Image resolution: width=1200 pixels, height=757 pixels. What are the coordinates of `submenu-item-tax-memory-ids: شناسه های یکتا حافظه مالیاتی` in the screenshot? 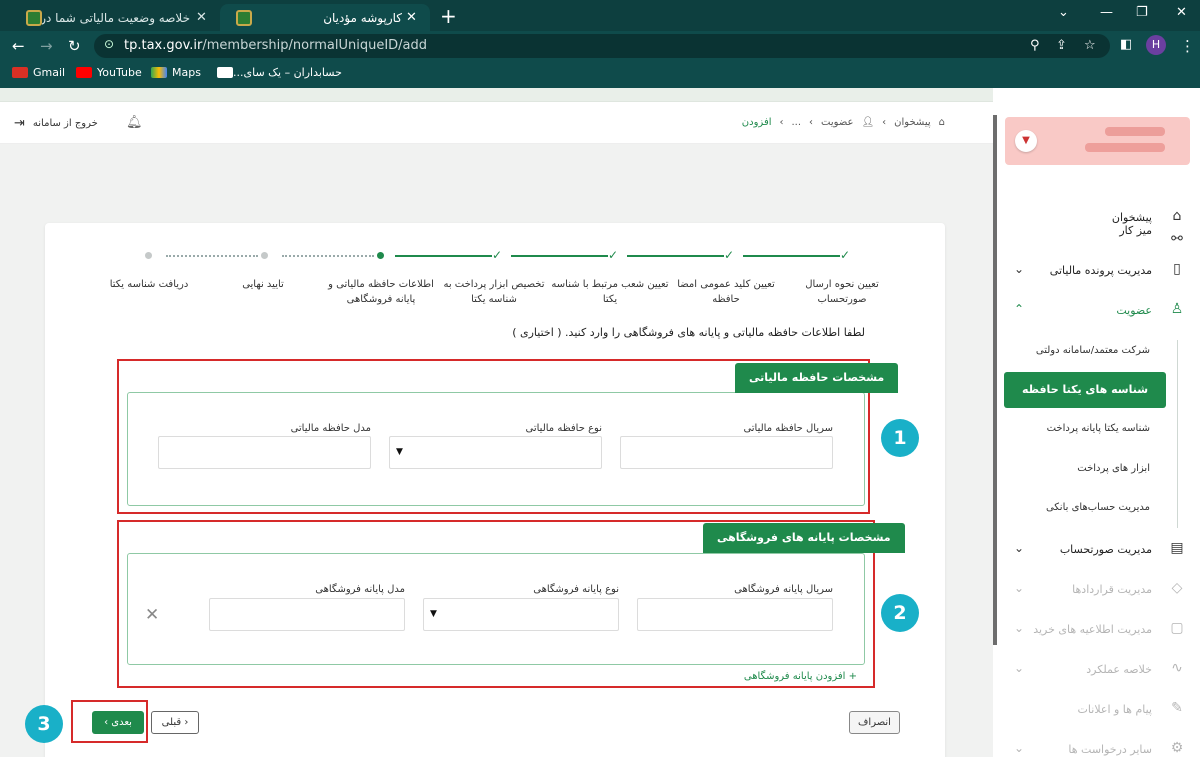 It's located at (1085, 402).